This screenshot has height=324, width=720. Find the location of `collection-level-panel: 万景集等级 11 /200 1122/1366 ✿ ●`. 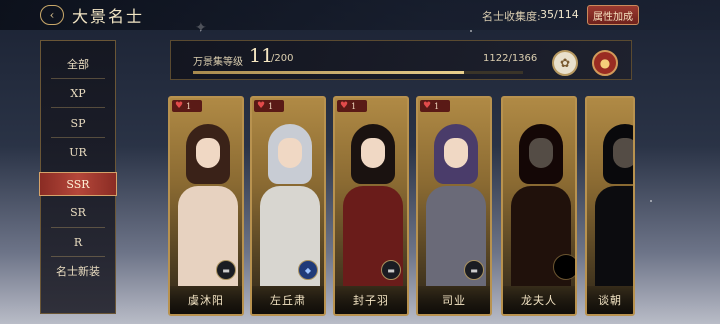

collection-level-panel: 万景集等级 11 /200 1122/1366 ✿ ● is located at coordinates (401, 60).